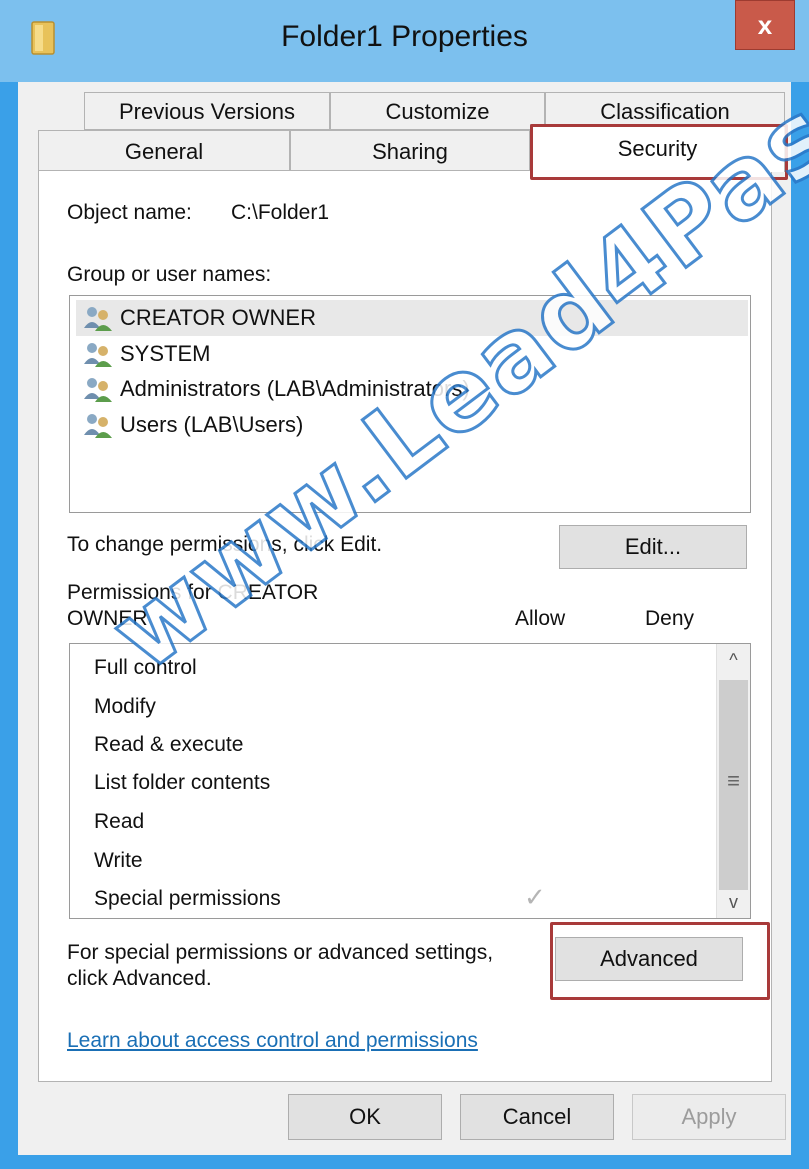 This screenshot has height=1169, width=809. I want to click on user-item-system: SYSTEM, so click(412, 354).